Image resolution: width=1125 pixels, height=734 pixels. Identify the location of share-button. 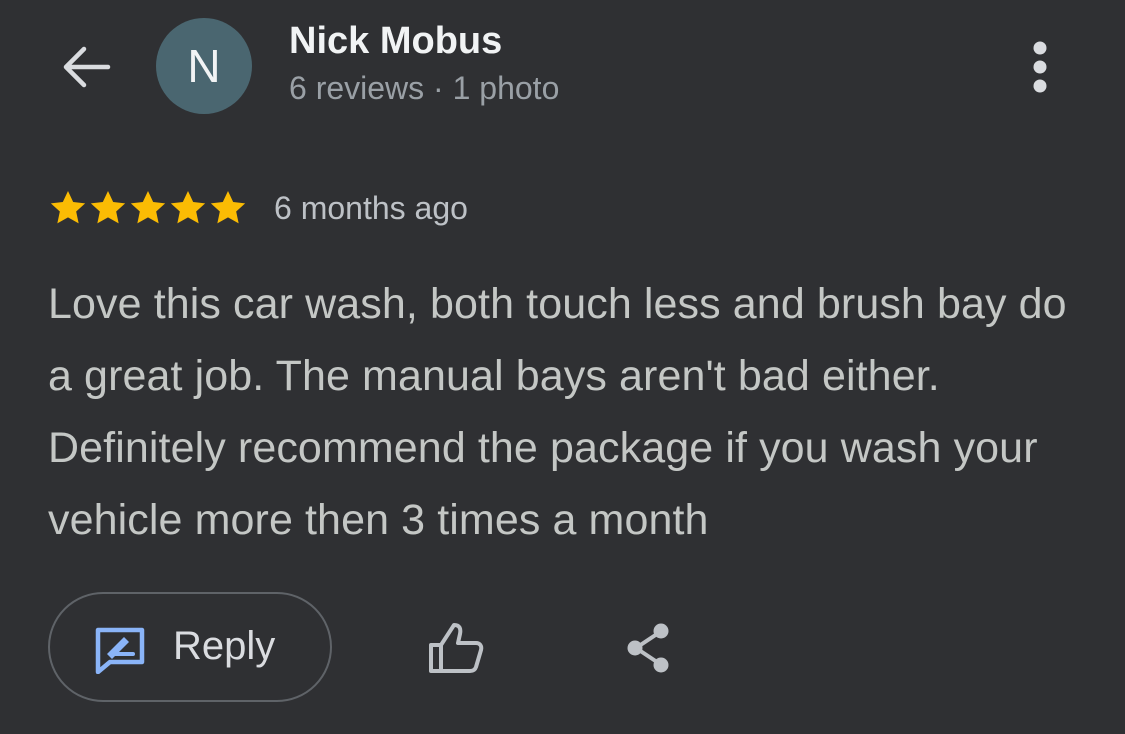
(648, 648).